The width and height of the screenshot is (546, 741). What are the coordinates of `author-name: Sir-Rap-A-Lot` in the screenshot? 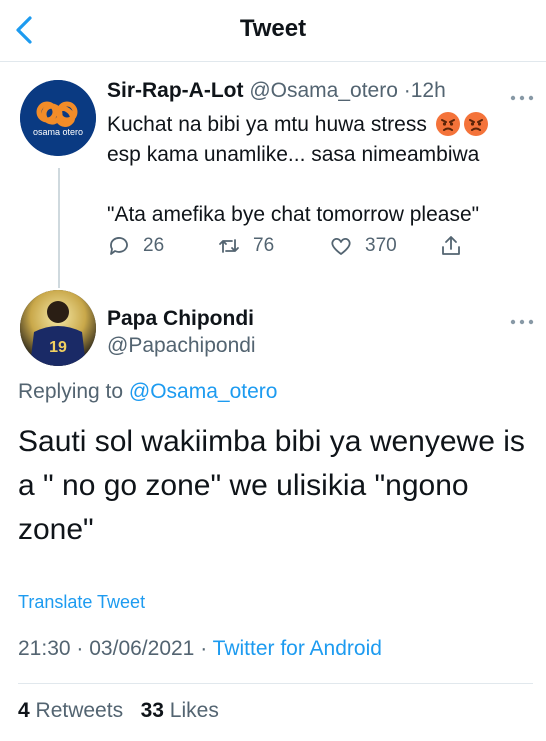 It's located at (175, 90).